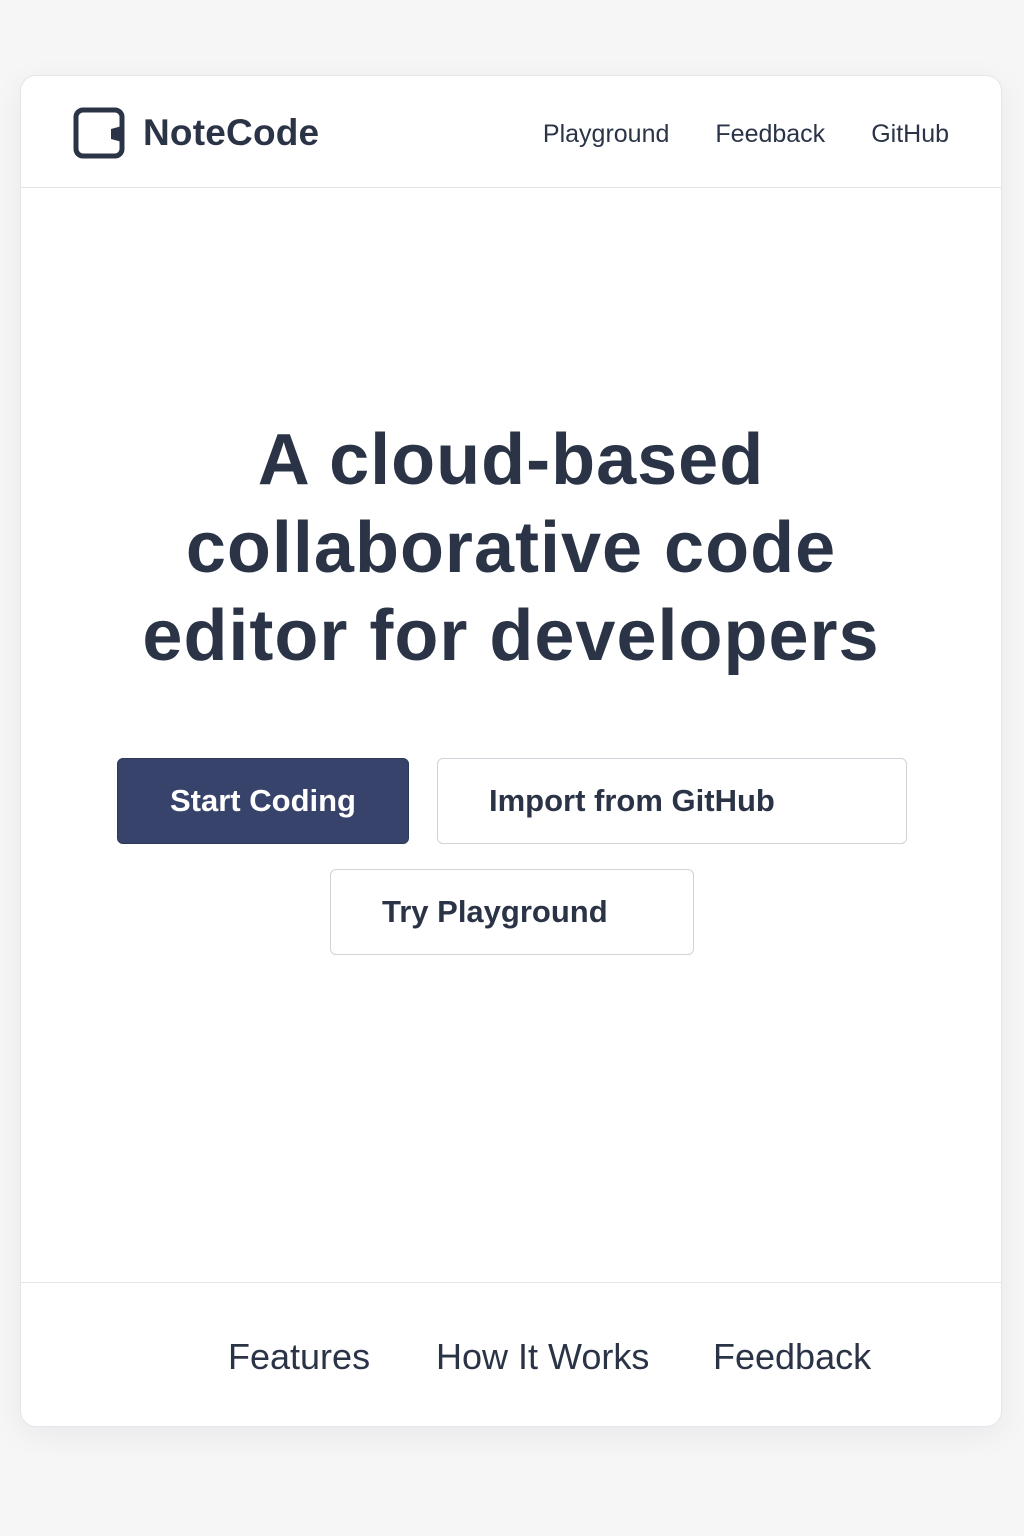  I want to click on footer-link-feedback: Feedback, so click(792, 1357).